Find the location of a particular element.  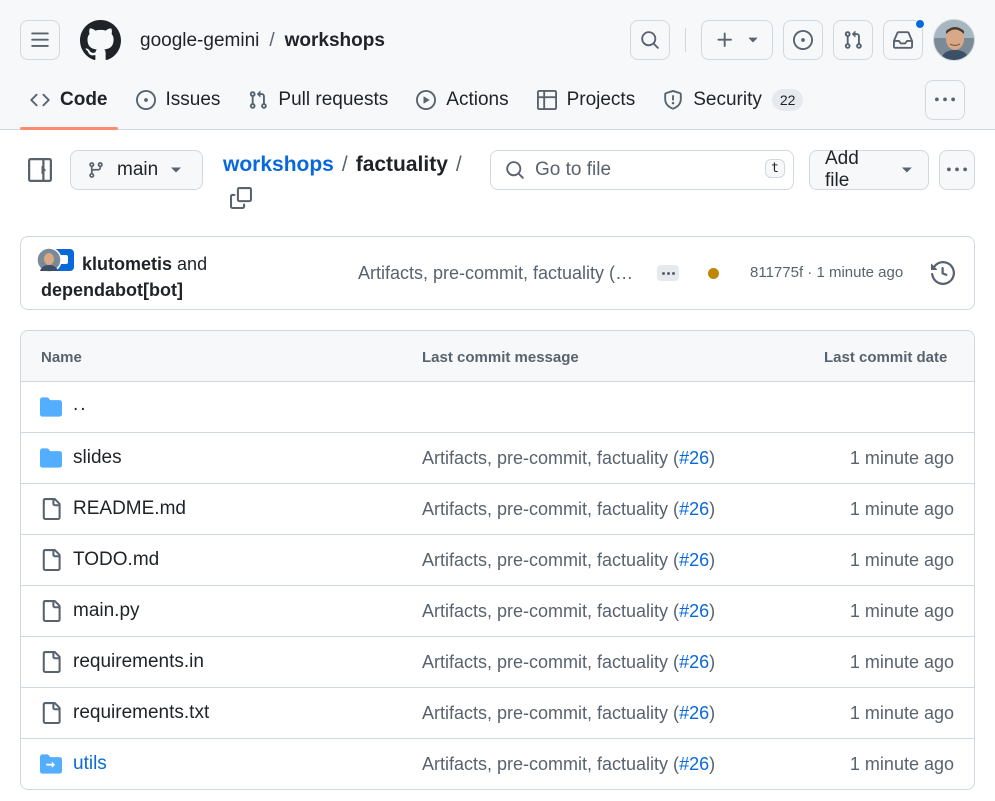

security-counter-badge: 22 is located at coordinates (787, 100).